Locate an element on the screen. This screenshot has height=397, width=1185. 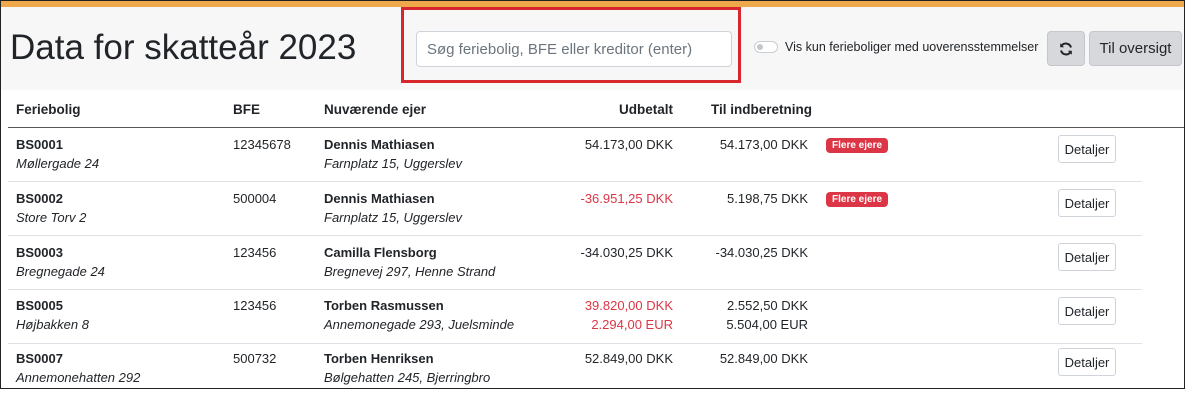
toggle-knob is located at coordinates (760, 47).